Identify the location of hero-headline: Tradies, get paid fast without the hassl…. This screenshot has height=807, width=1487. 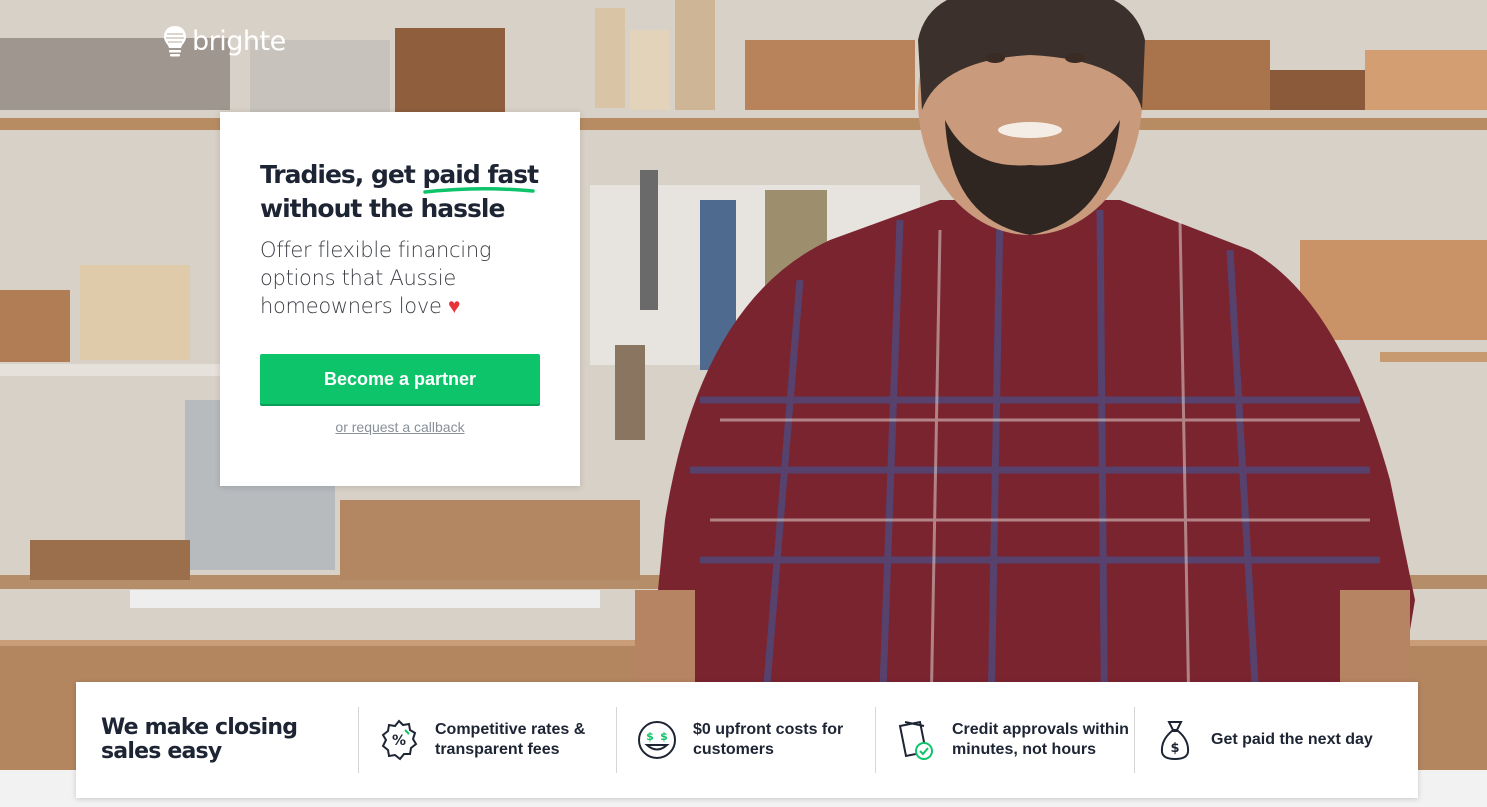
(410, 192).